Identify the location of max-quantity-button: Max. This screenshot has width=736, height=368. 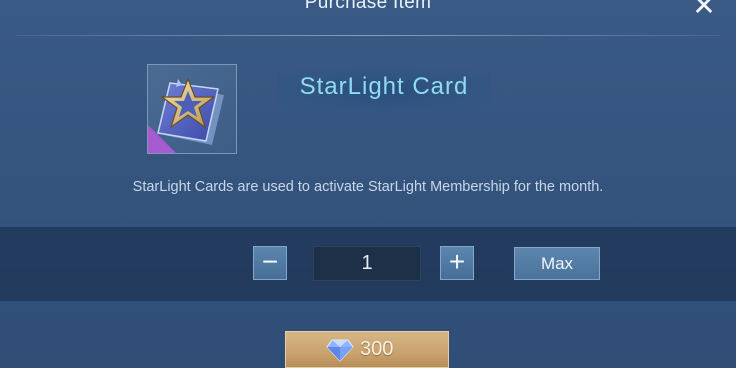
(557, 263).